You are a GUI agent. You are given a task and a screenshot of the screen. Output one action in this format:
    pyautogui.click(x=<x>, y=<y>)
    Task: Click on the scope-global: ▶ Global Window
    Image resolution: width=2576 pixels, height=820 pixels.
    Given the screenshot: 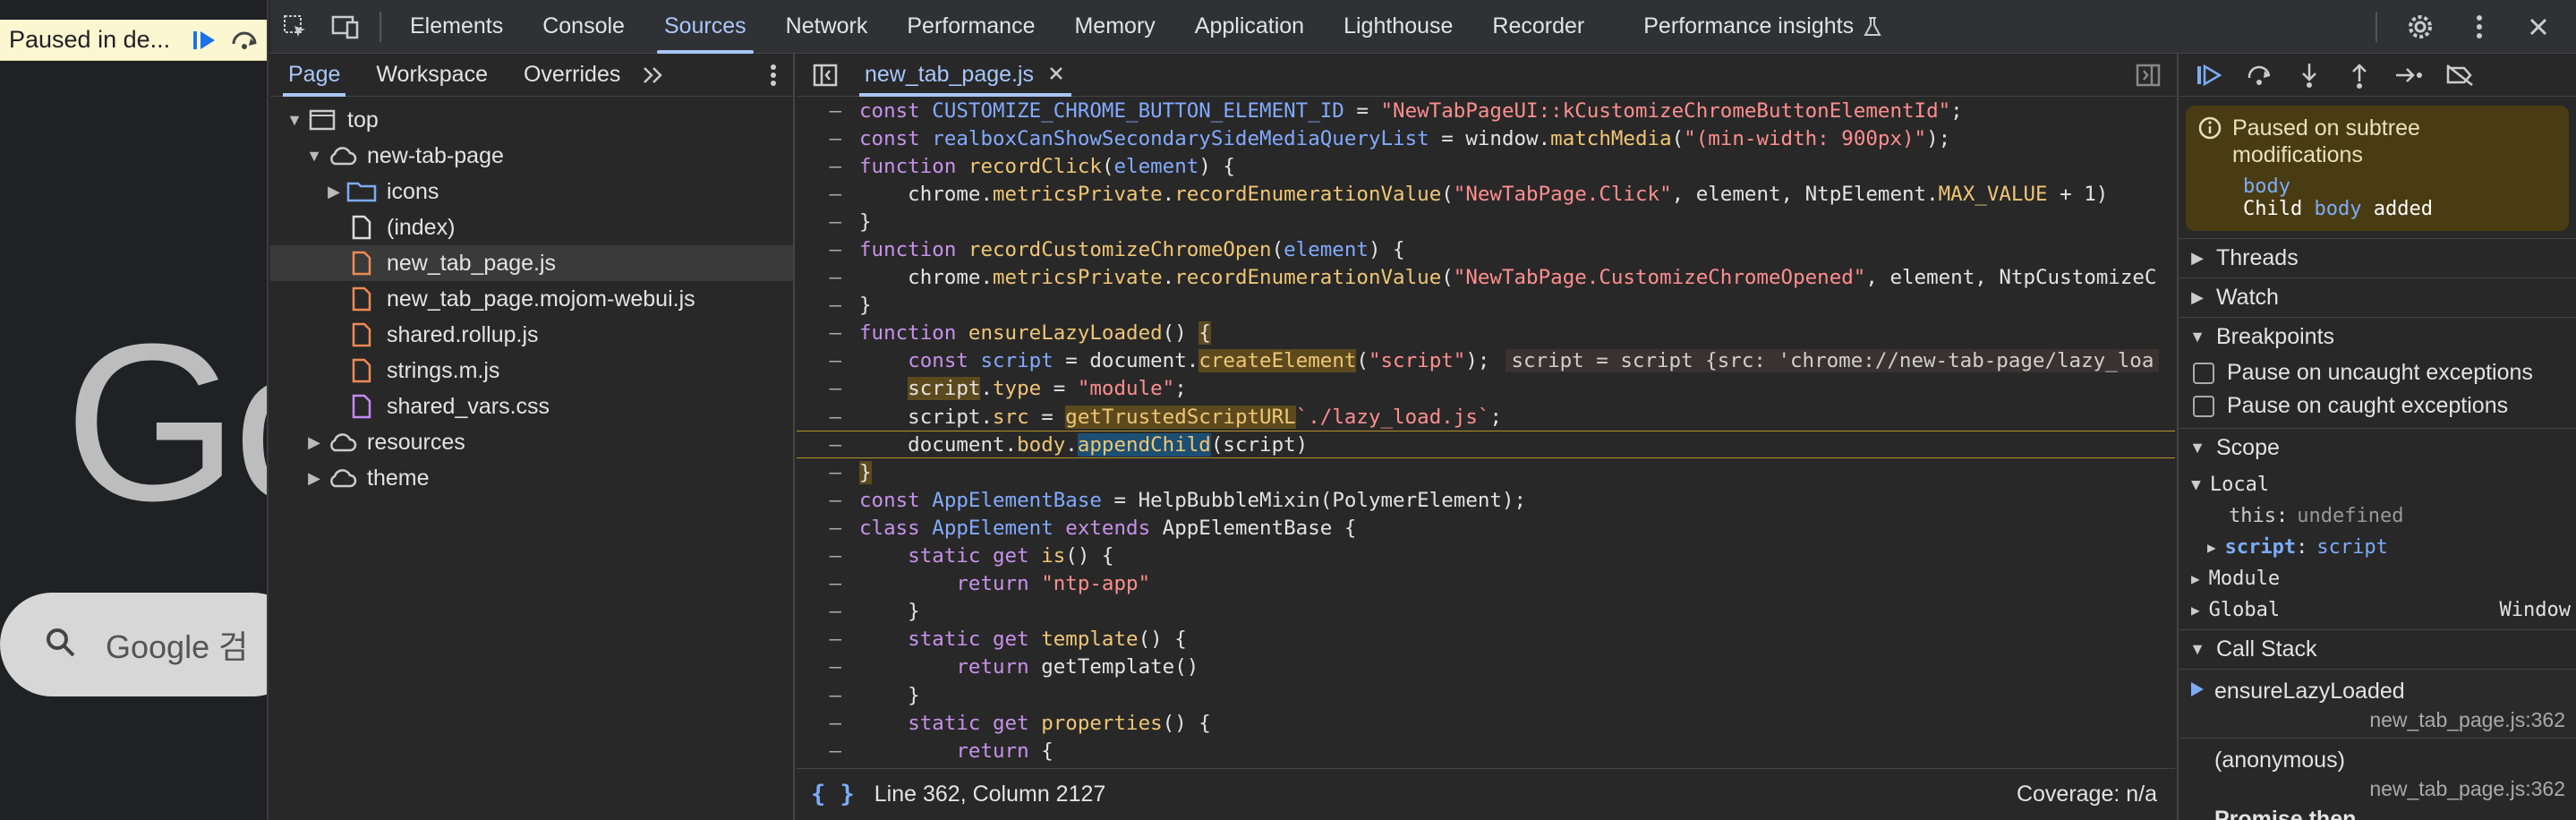 What is the action you would take?
    pyautogui.click(x=2377, y=610)
    